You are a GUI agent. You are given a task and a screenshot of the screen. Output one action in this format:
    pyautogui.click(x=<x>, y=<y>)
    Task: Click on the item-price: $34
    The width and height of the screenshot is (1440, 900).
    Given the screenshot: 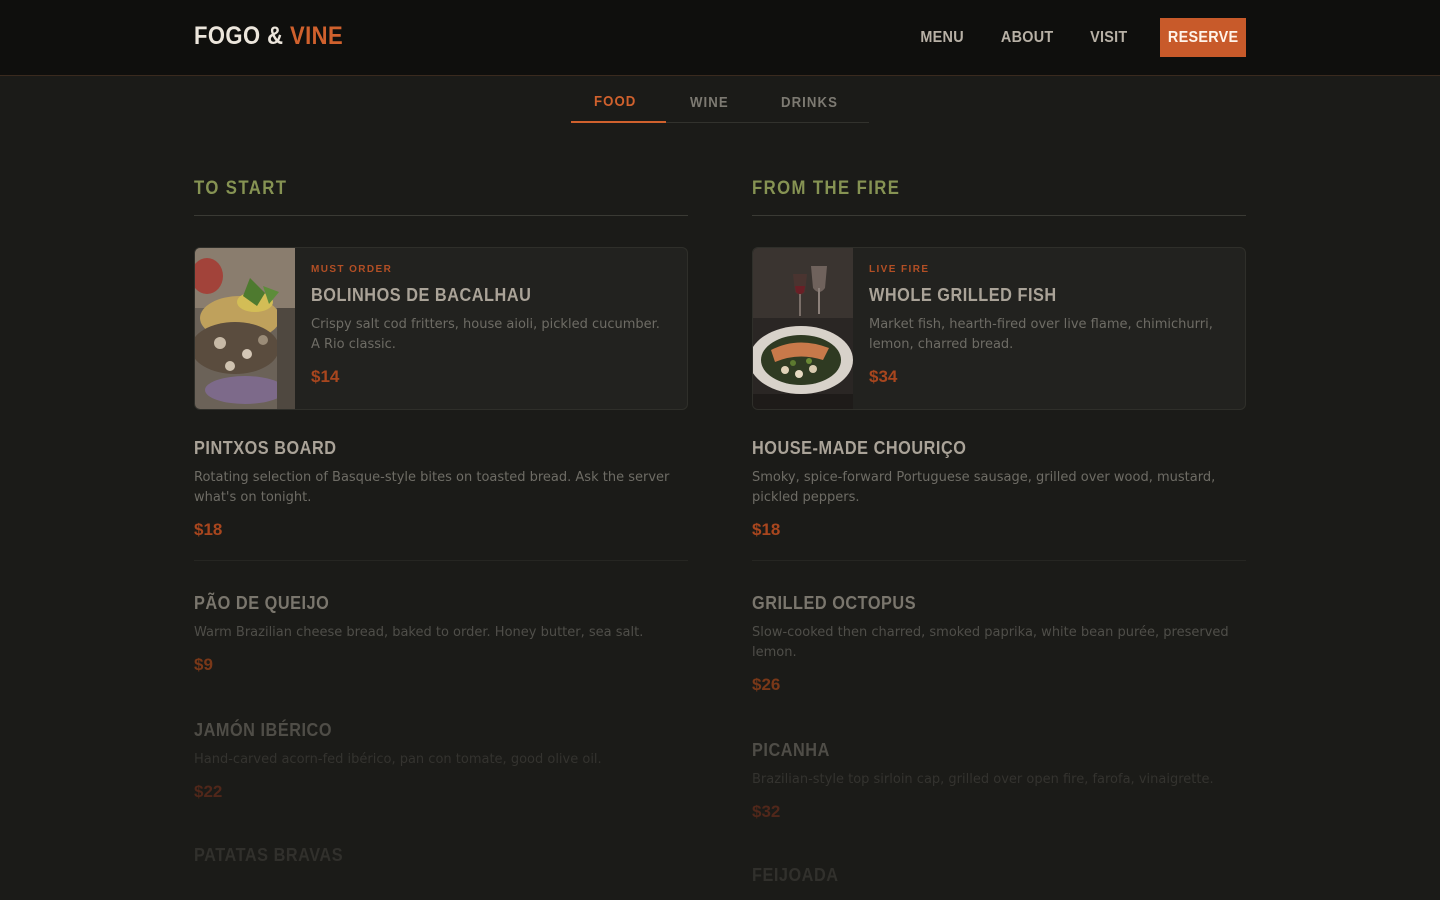 What is the action you would take?
    pyautogui.click(x=883, y=376)
    